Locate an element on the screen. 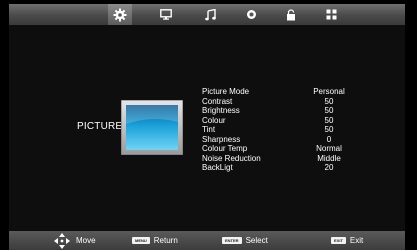  hint-return: MENU Return is located at coordinates (155, 240).